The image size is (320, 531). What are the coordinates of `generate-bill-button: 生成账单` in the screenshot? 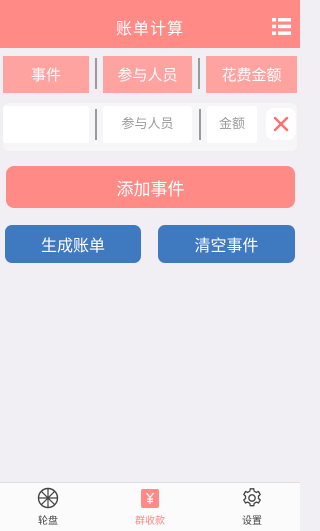 It's located at (73, 244).